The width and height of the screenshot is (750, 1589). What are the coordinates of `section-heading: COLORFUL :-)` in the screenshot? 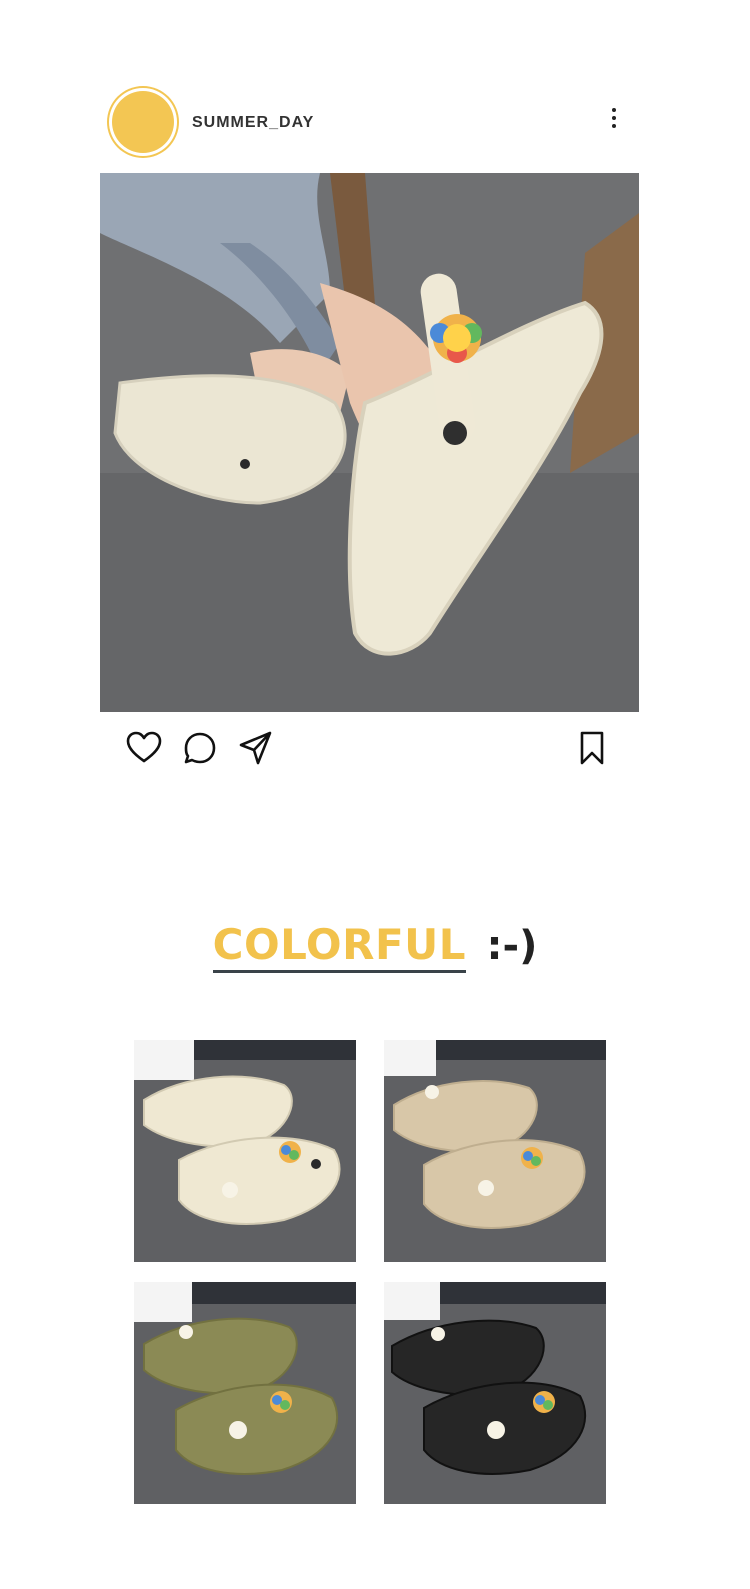 It's located at (375, 955).